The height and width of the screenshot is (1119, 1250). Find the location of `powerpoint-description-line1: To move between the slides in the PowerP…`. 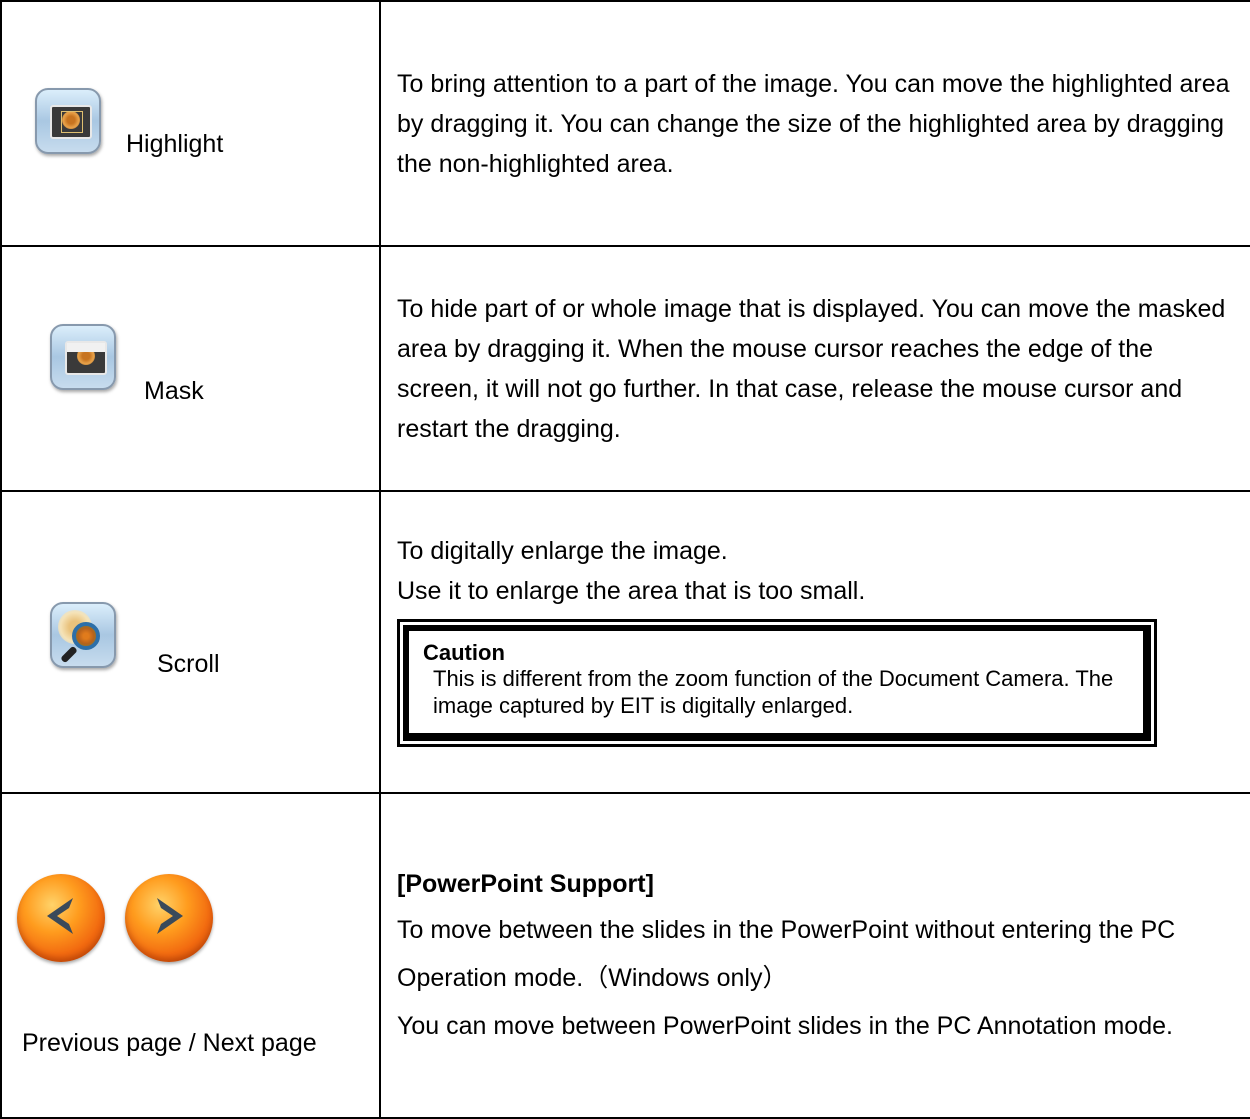

powerpoint-description-line1: To move between the slides in the PowerP… is located at coordinates (786, 953).